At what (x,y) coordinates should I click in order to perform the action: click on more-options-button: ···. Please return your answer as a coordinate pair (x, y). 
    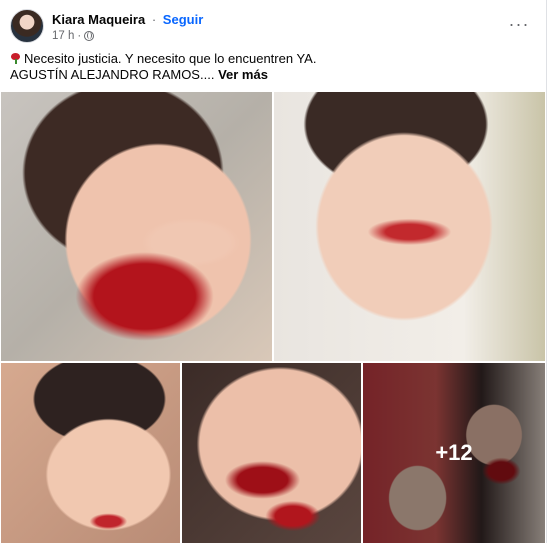
    Looking at the image, I should click on (519, 24).